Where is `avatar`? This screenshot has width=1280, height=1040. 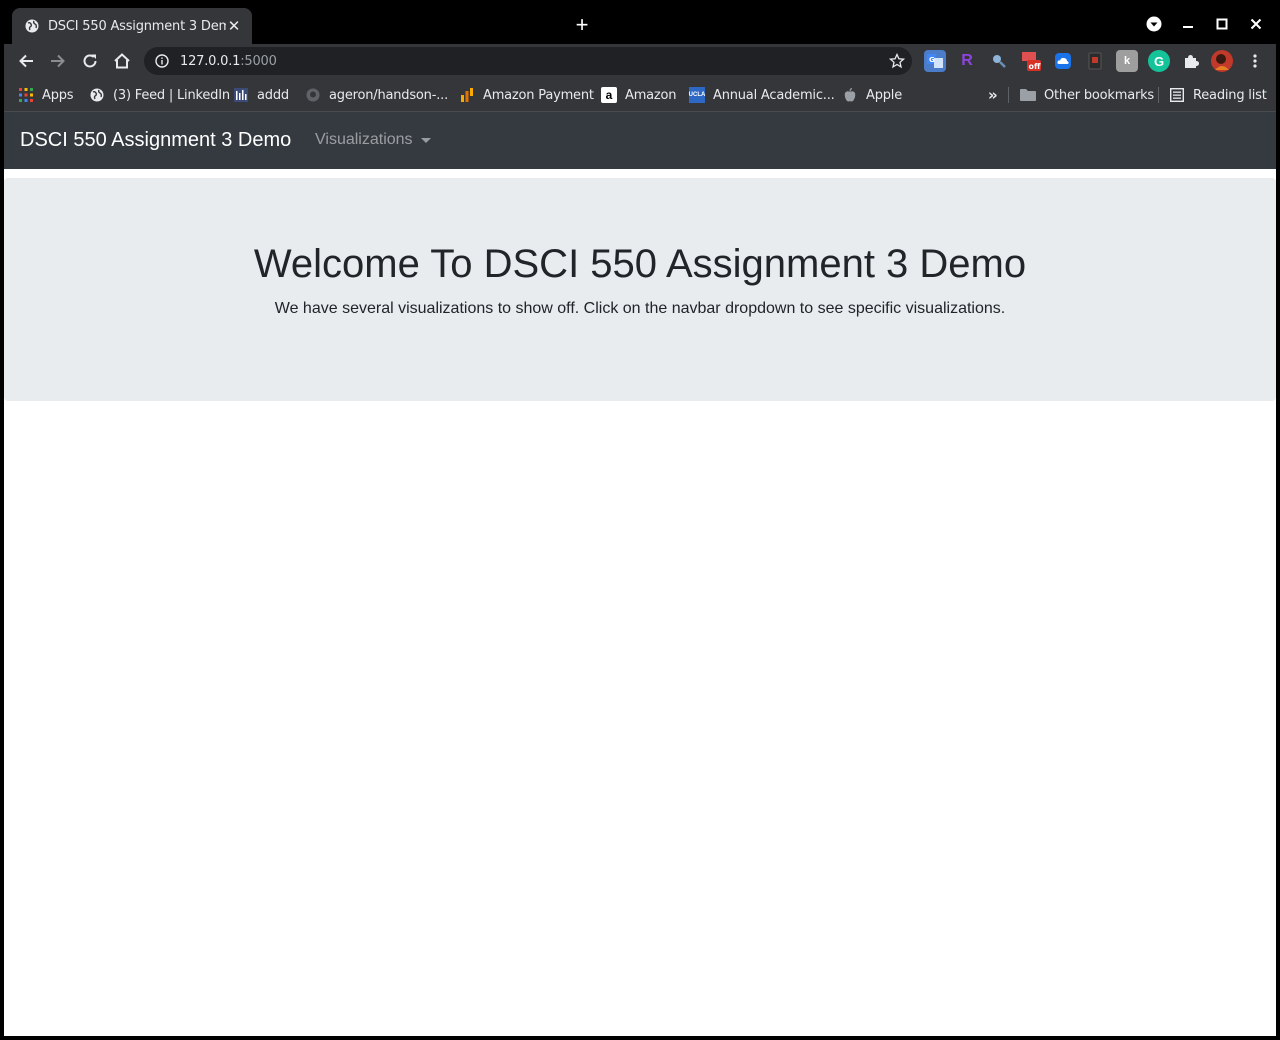 avatar is located at coordinates (1222, 61).